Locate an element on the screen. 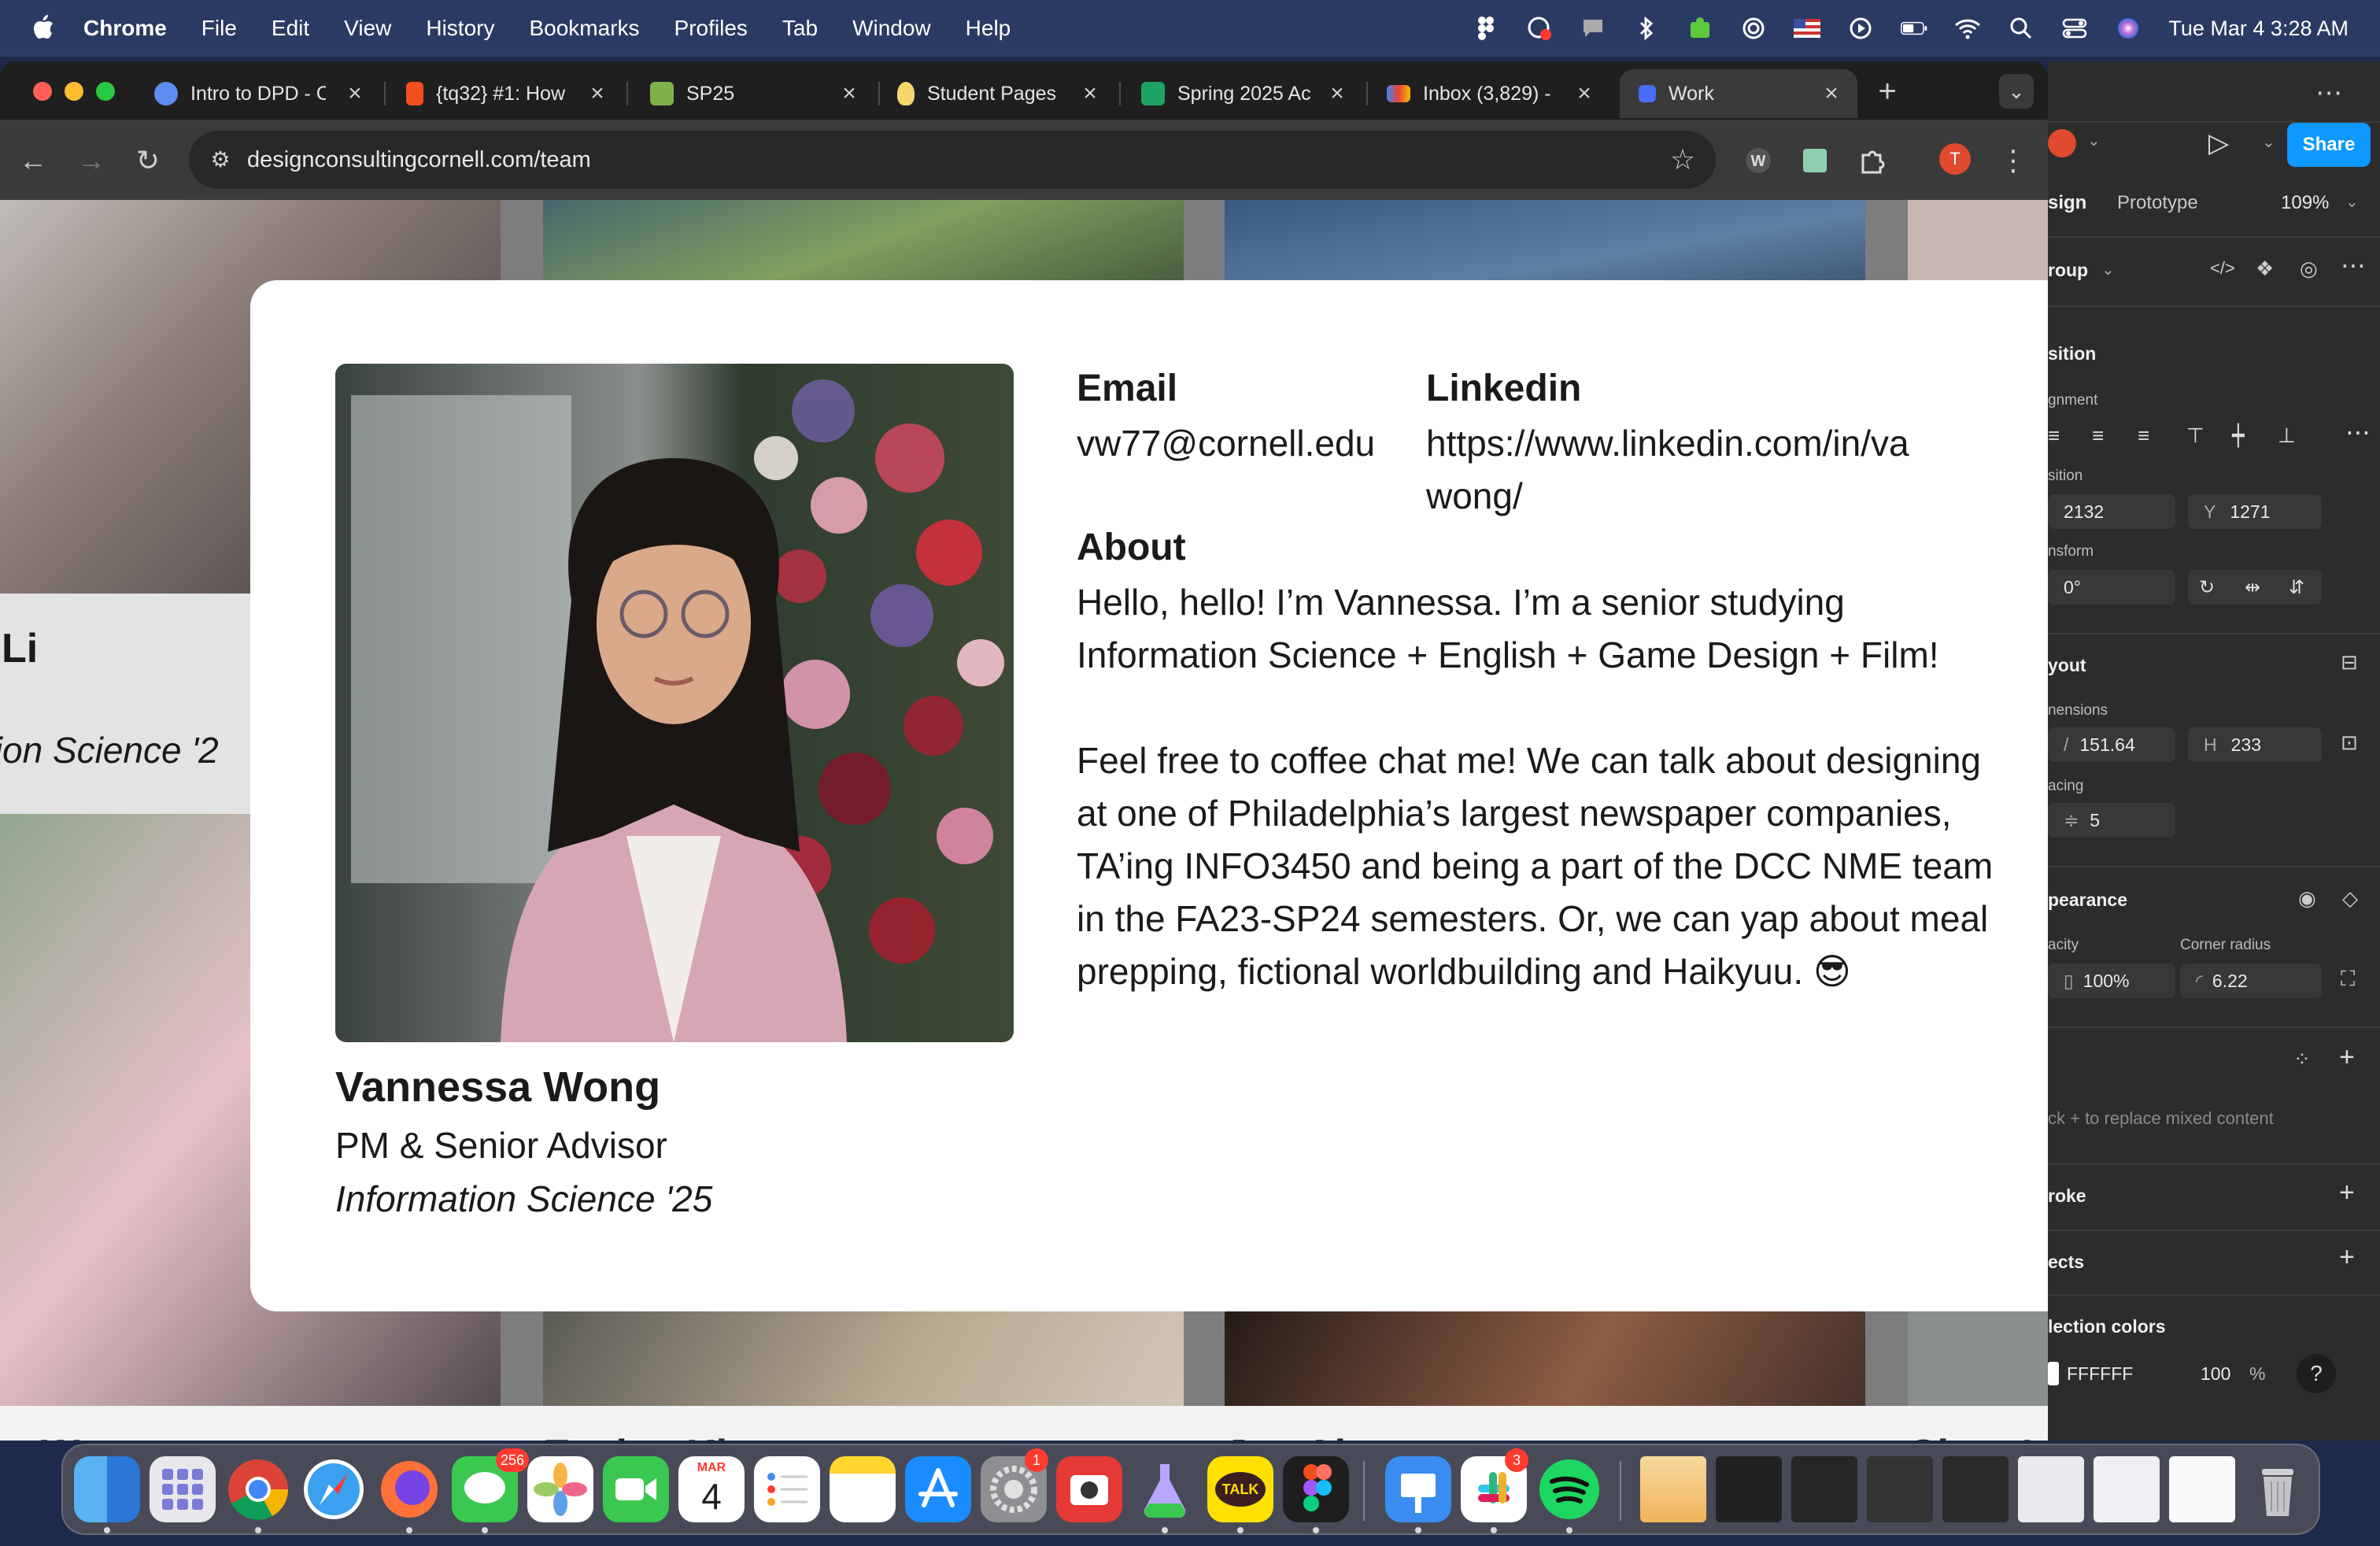 This screenshot has width=2380, height=1546. apple-logo-icon is located at coordinates (43, 28).